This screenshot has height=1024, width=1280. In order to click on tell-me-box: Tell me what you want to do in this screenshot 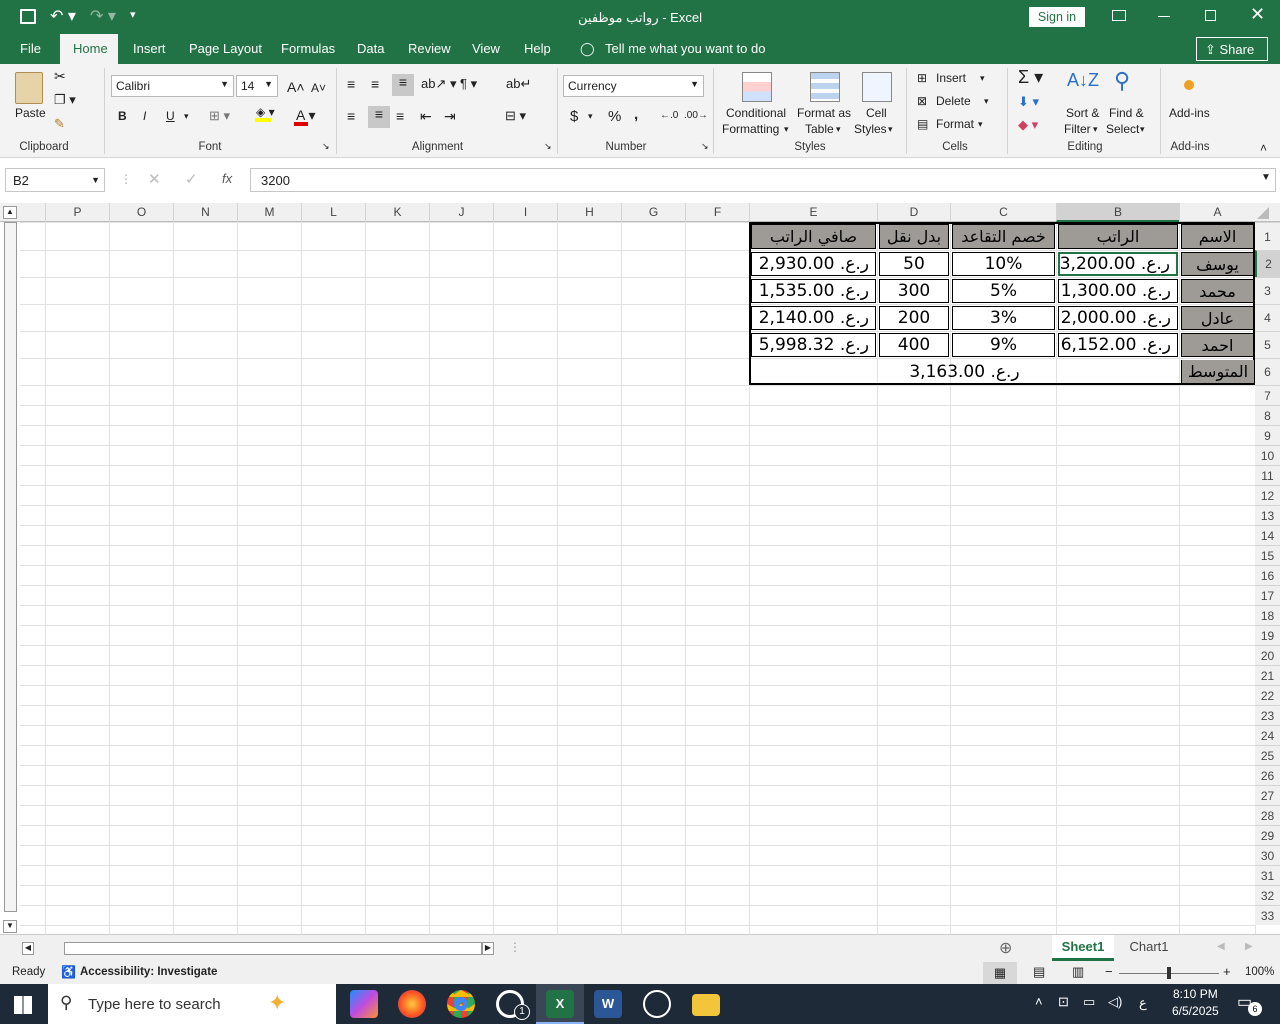, I will do `click(685, 48)`.